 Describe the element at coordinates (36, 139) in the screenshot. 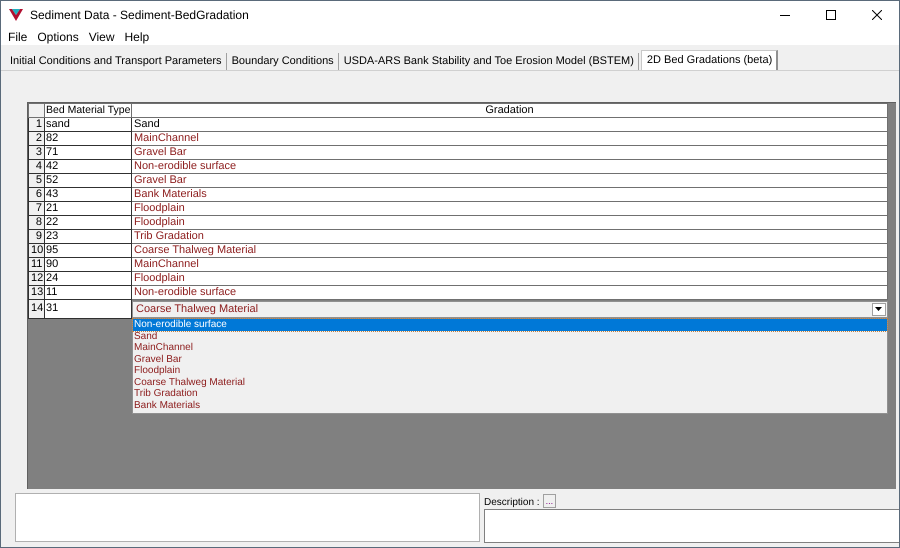

I see `row-number: 2` at that location.